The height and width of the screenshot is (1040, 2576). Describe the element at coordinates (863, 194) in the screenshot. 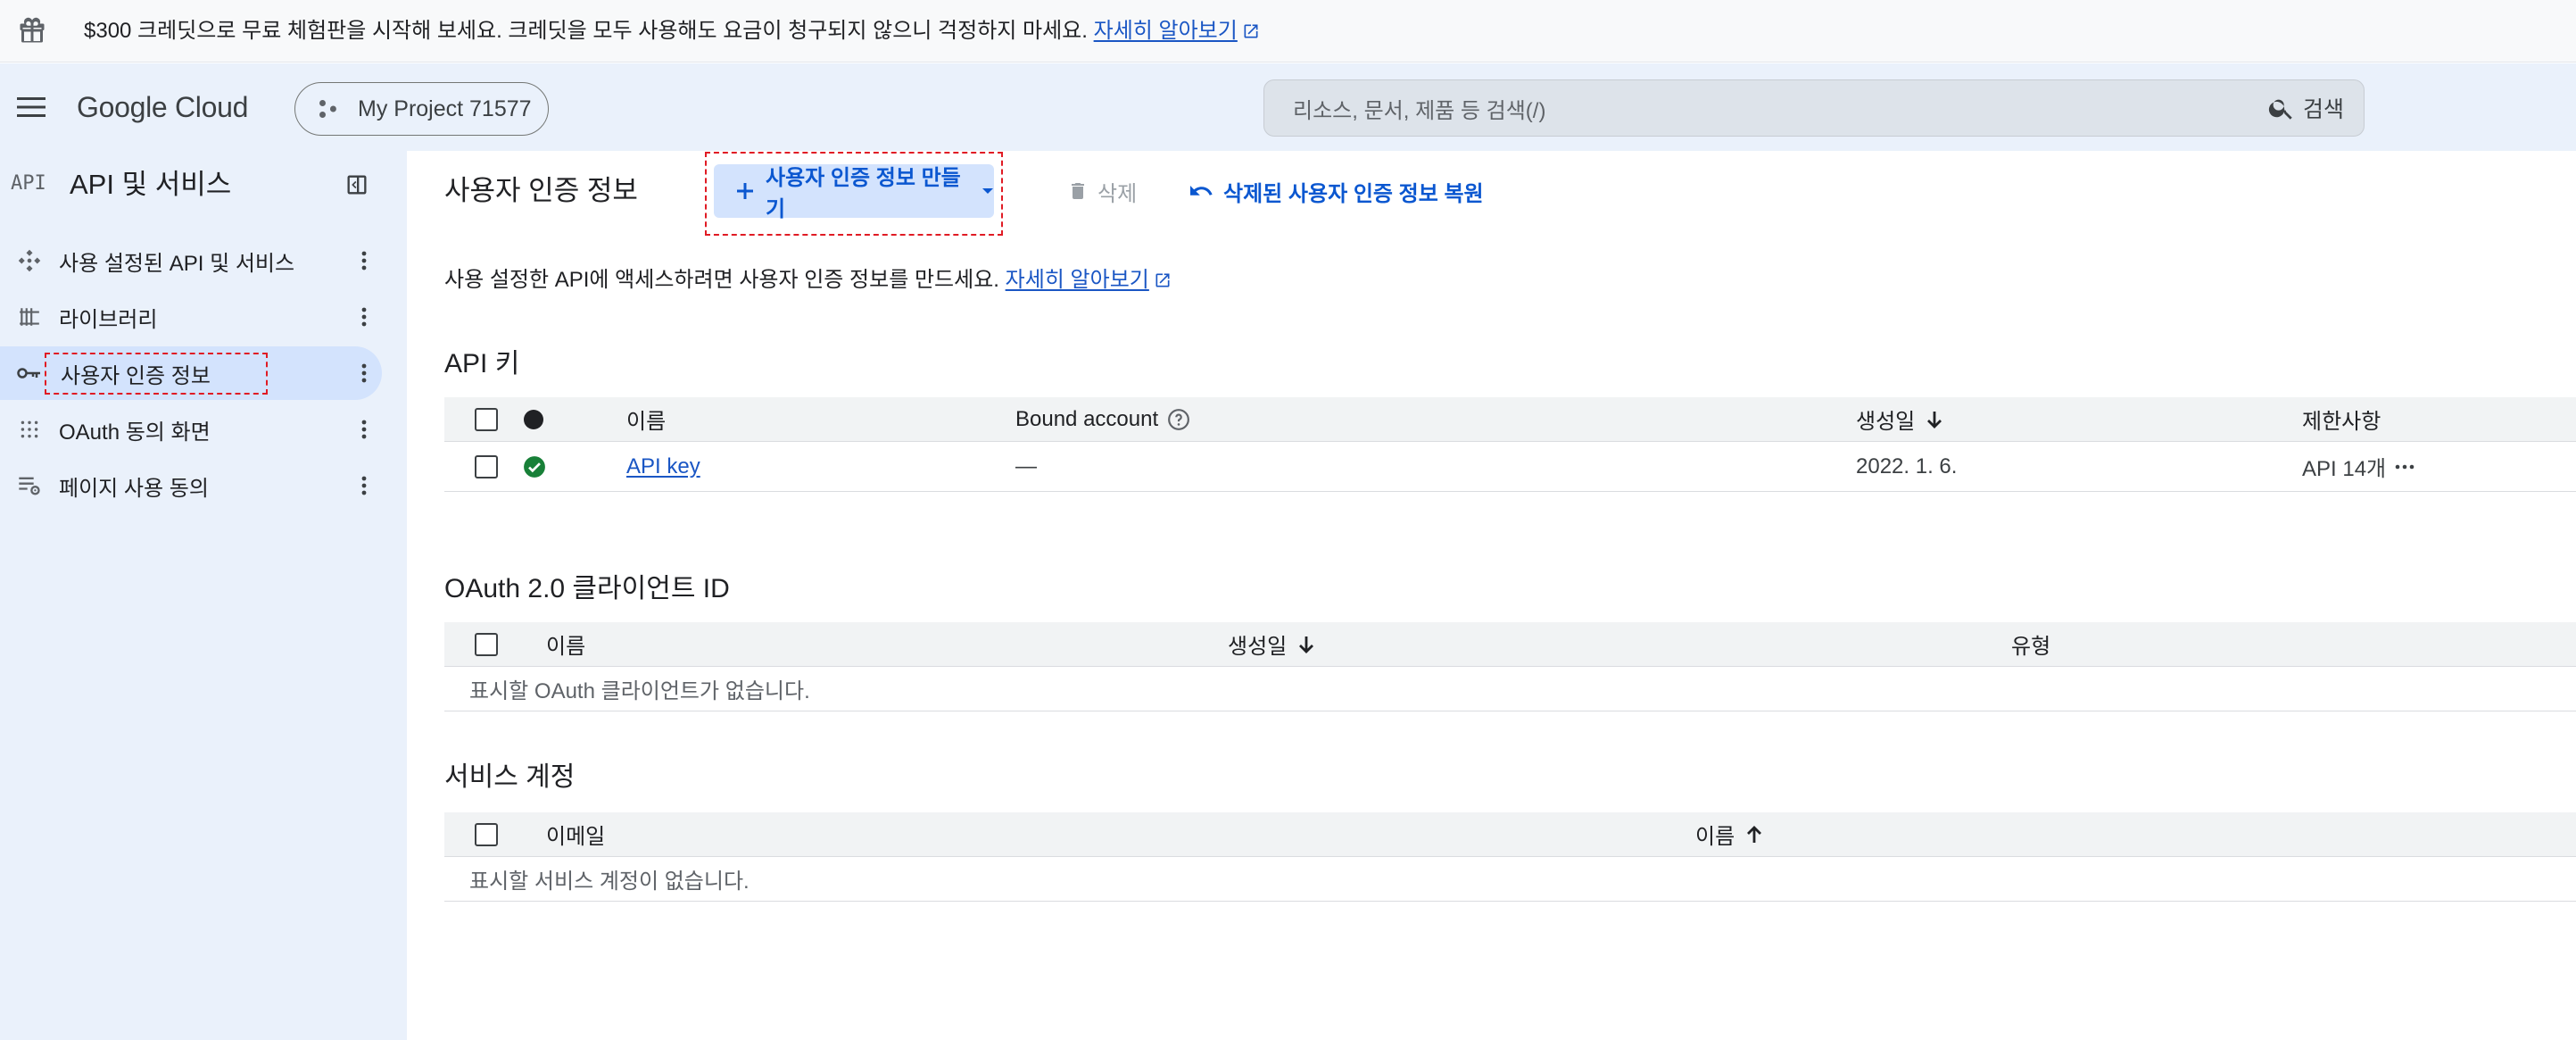

I see `create-credentials-label: 사용자 인증 정보 만들기` at that location.